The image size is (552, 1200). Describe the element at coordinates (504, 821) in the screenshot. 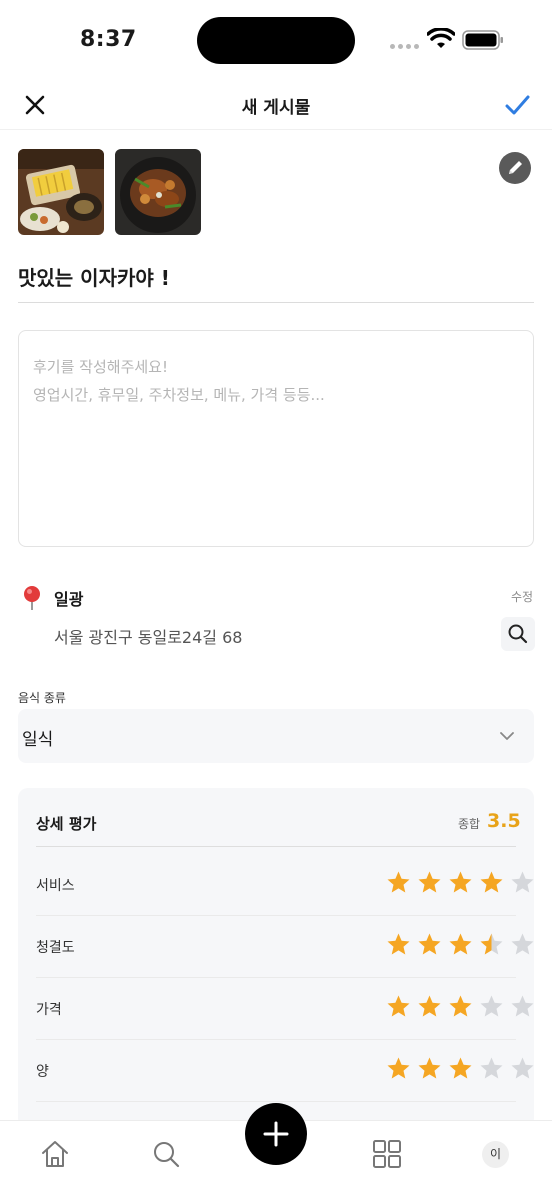

I see `overall-rating-value: 3.5` at that location.